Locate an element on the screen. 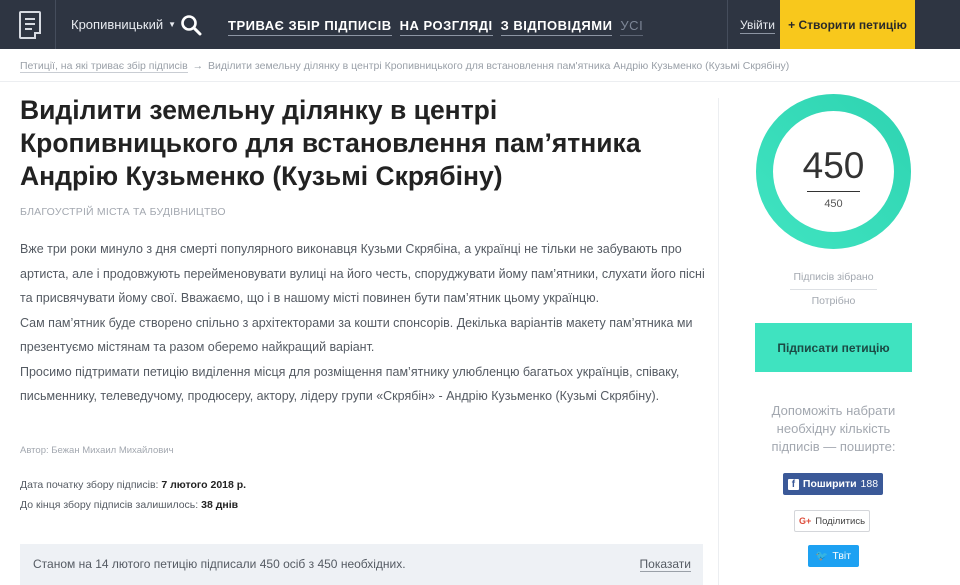 The height and width of the screenshot is (585, 960). twitter-share-button: 🐦 Твіт is located at coordinates (833, 556).